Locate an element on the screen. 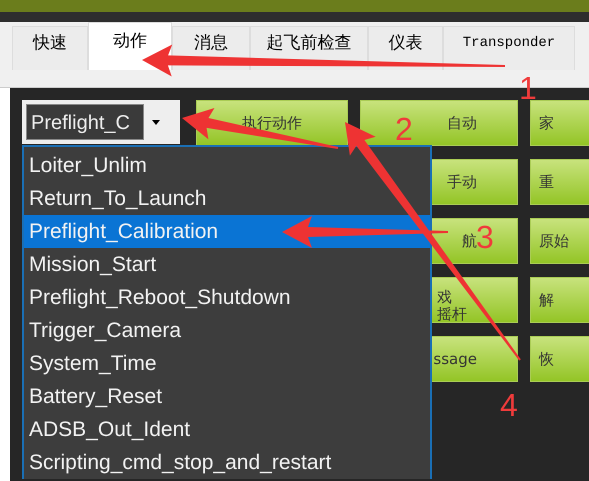 This screenshot has width=589, height=481. action-button: 解 is located at coordinates (559, 300).